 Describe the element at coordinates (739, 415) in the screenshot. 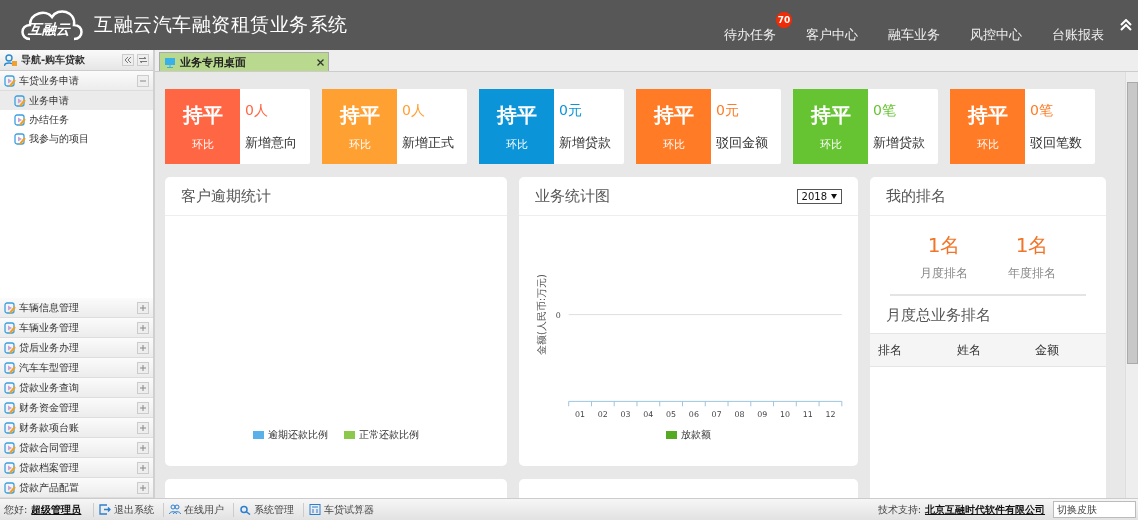

I see `axis-label: 08` at that location.